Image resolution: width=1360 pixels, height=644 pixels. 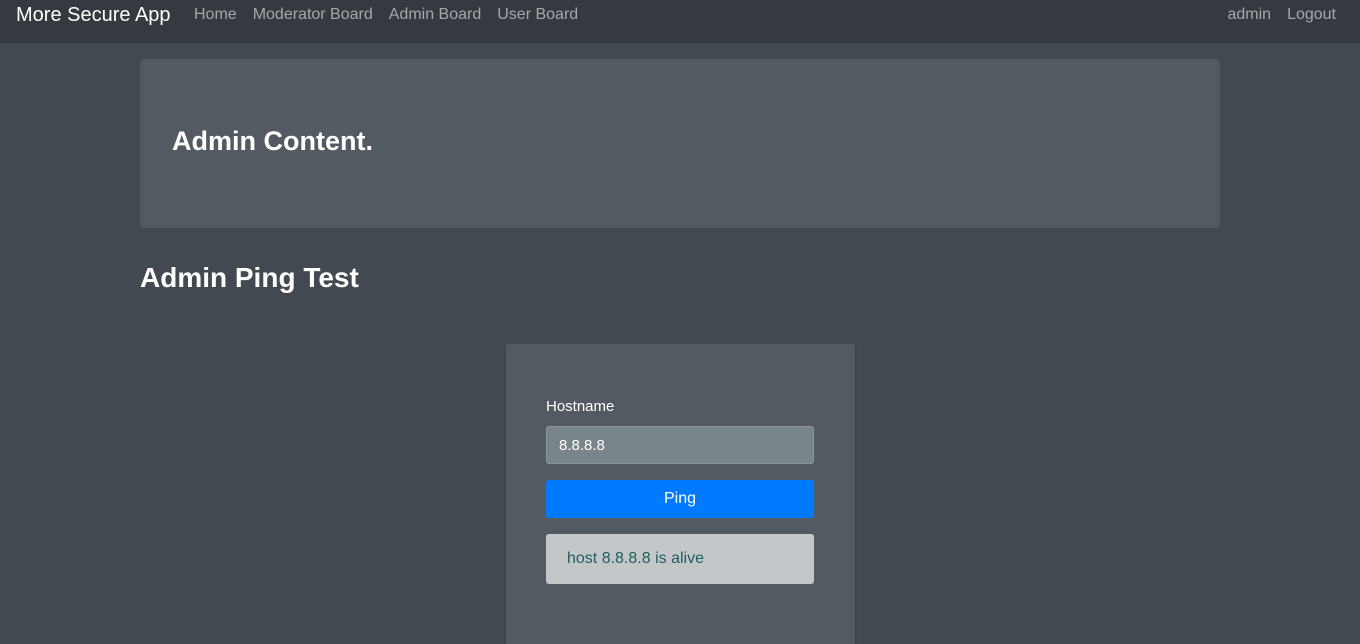 What do you see at coordinates (1249, 15) in the screenshot?
I see `nav-profile-link: admin` at bounding box center [1249, 15].